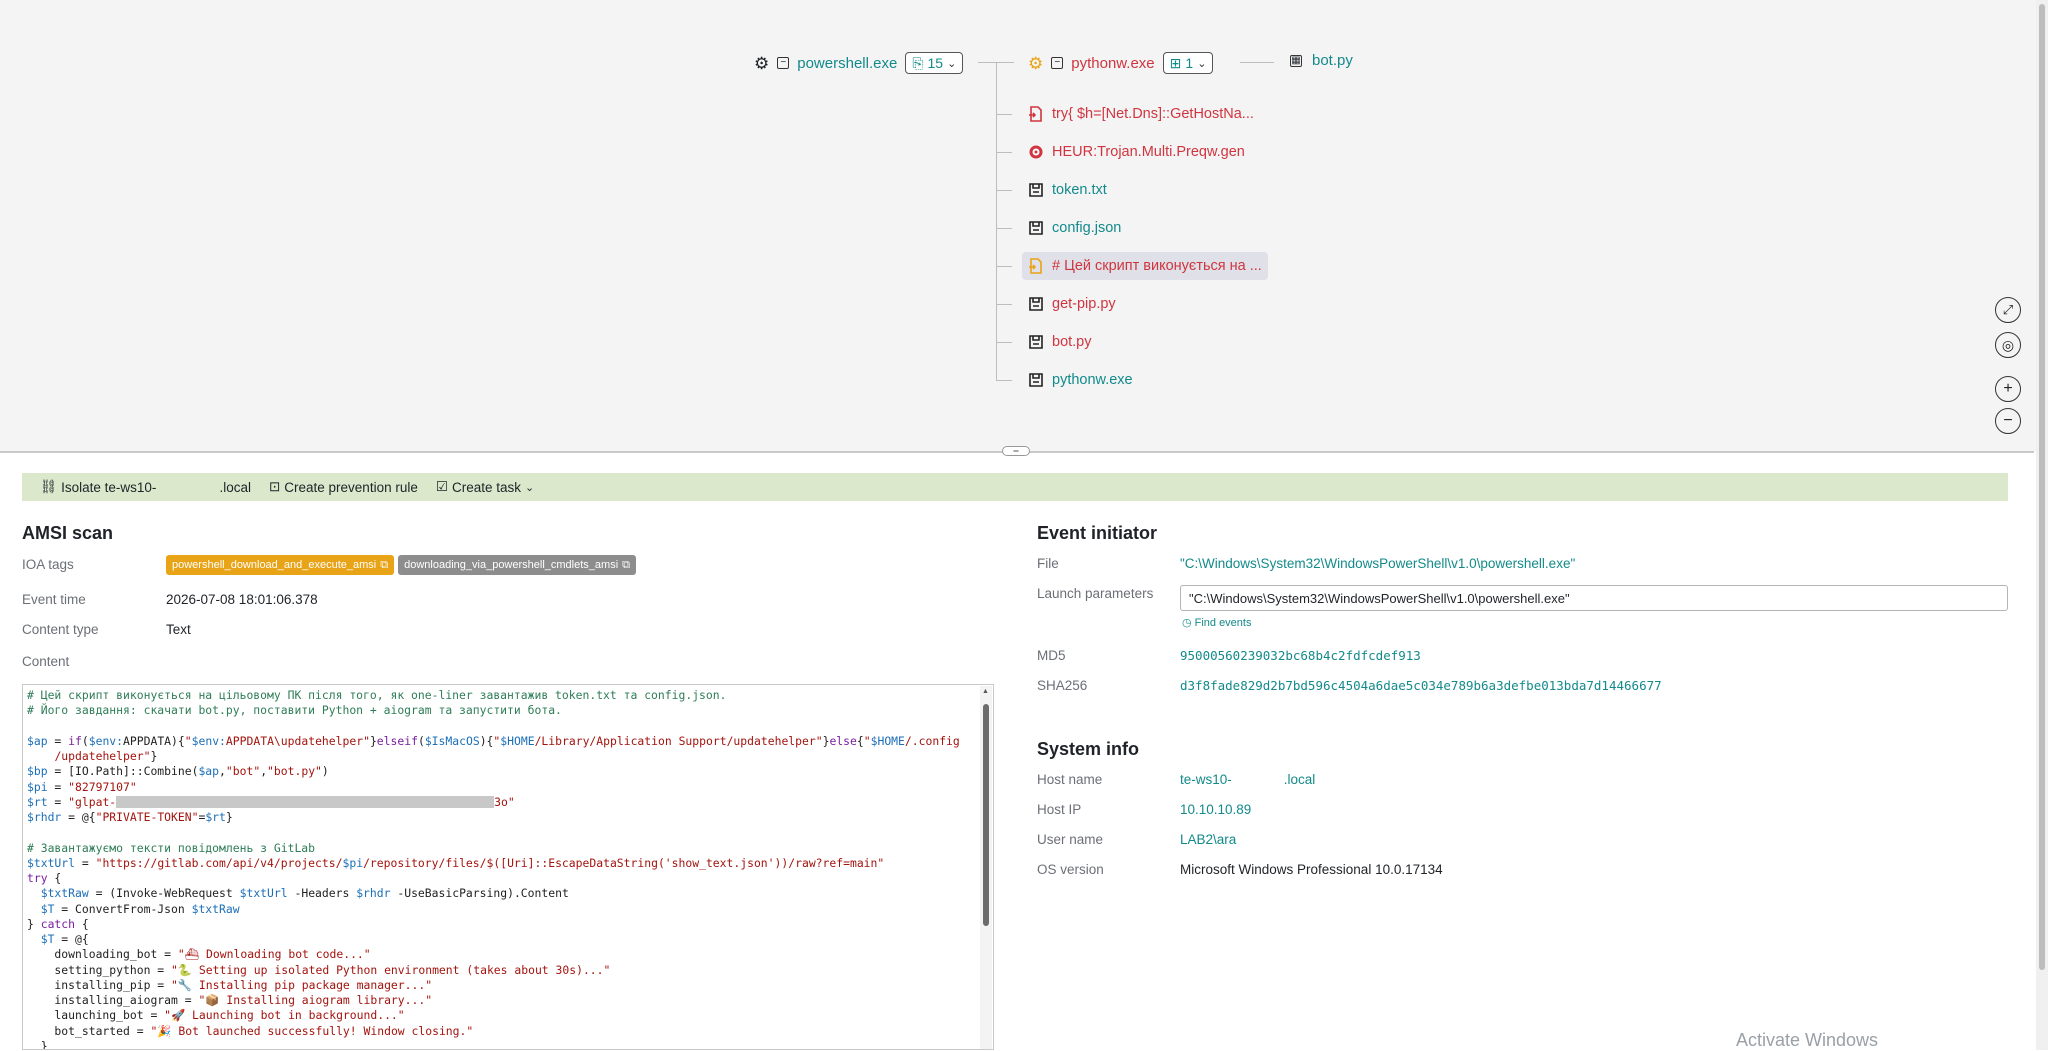 This screenshot has width=2048, height=1051. Describe the element at coordinates (46, 661) in the screenshot. I see `content-label: Content` at that location.